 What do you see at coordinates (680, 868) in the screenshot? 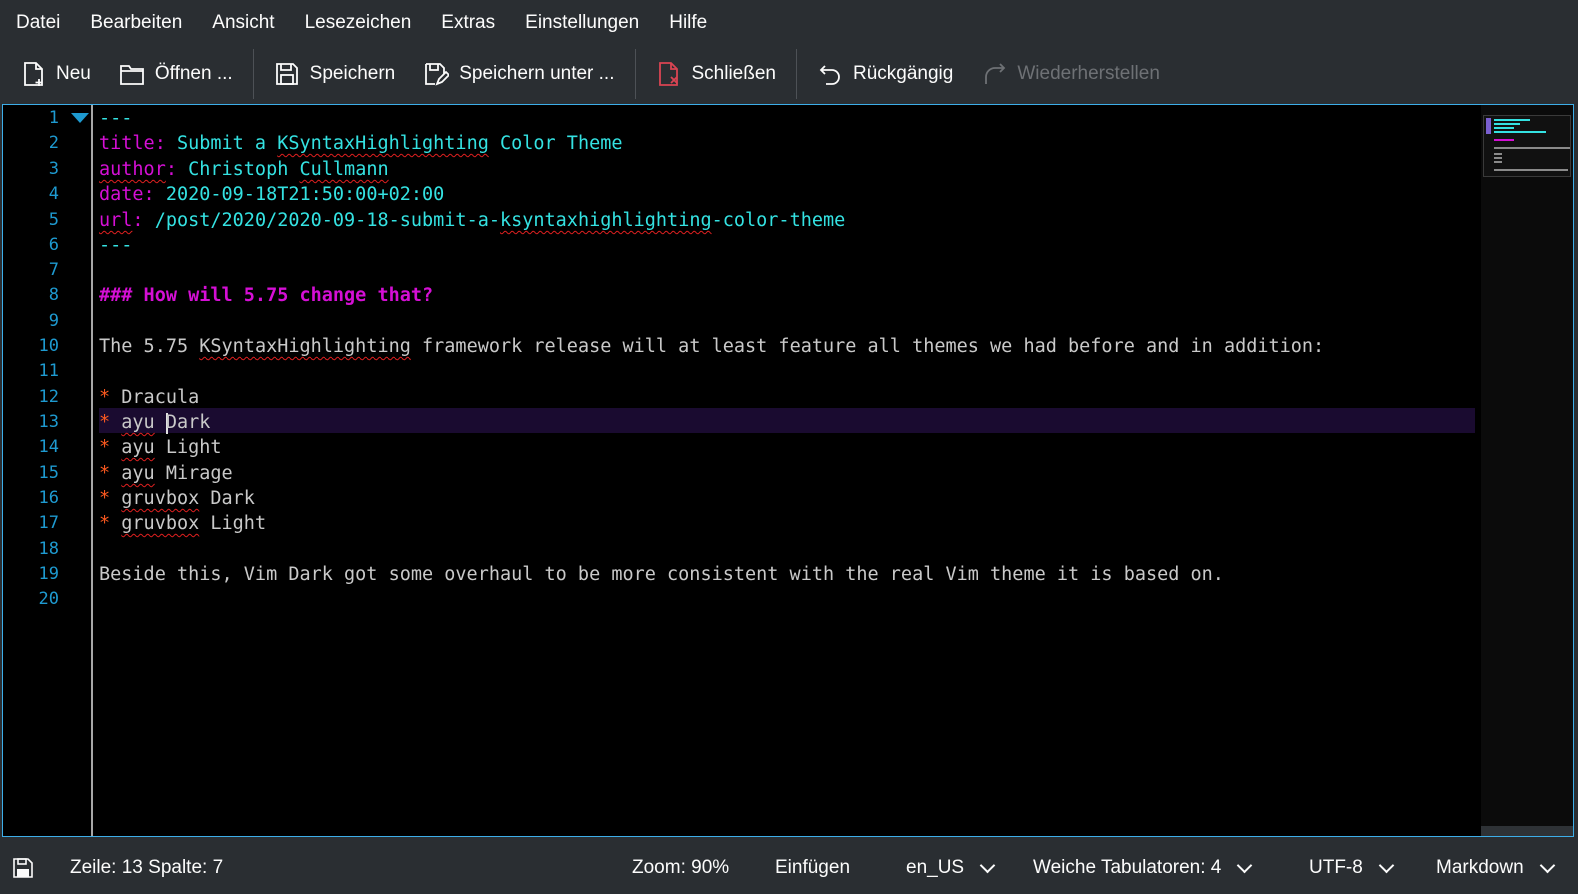
I see `zoom-level: Zoom: 90%` at bounding box center [680, 868].